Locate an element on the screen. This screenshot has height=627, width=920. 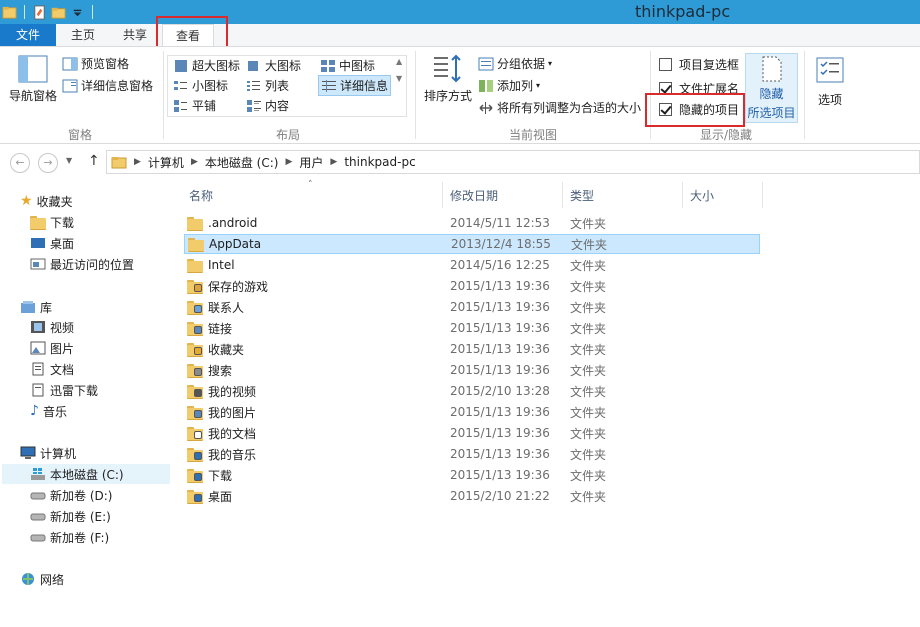
layout-extra-large-icons: 超大图标 is located at coordinates (206, 65).